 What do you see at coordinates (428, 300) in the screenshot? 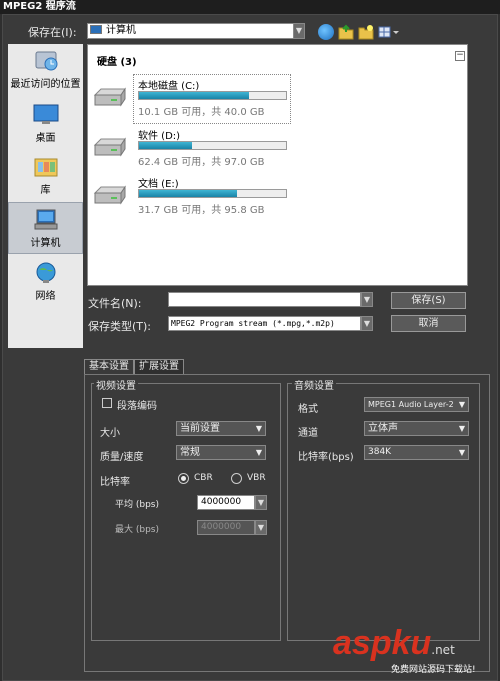
I see `save-button: 保存(S)` at bounding box center [428, 300].